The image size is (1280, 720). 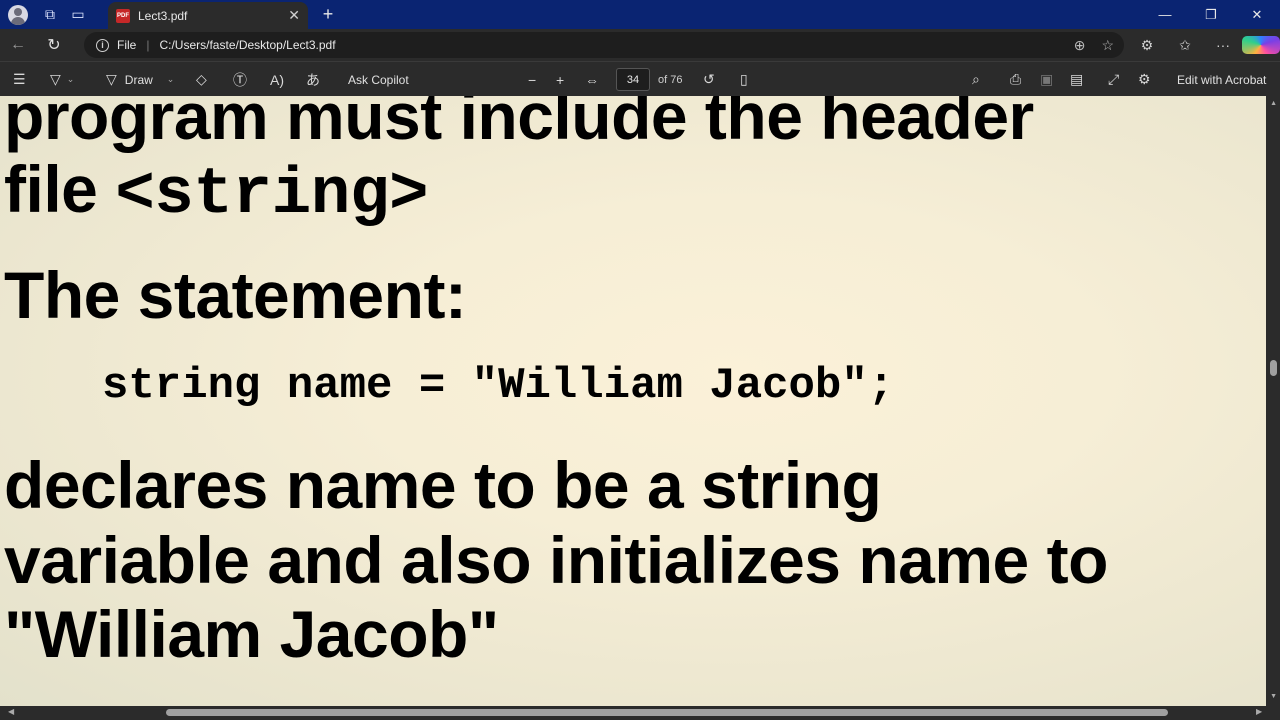 I want to click on zoom-in-button: +, so click(x=560, y=79).